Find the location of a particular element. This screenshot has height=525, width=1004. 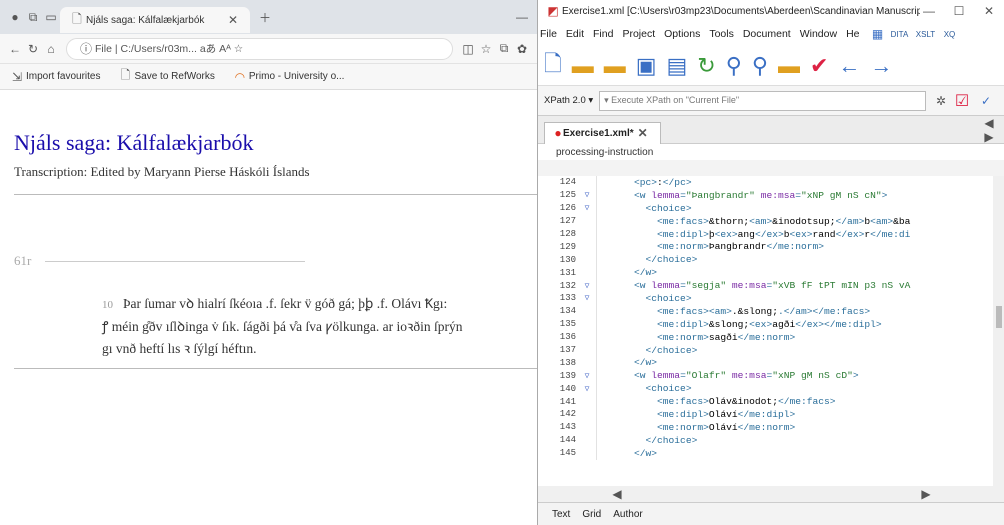

mode-grid: Grid is located at coordinates (591, 514).